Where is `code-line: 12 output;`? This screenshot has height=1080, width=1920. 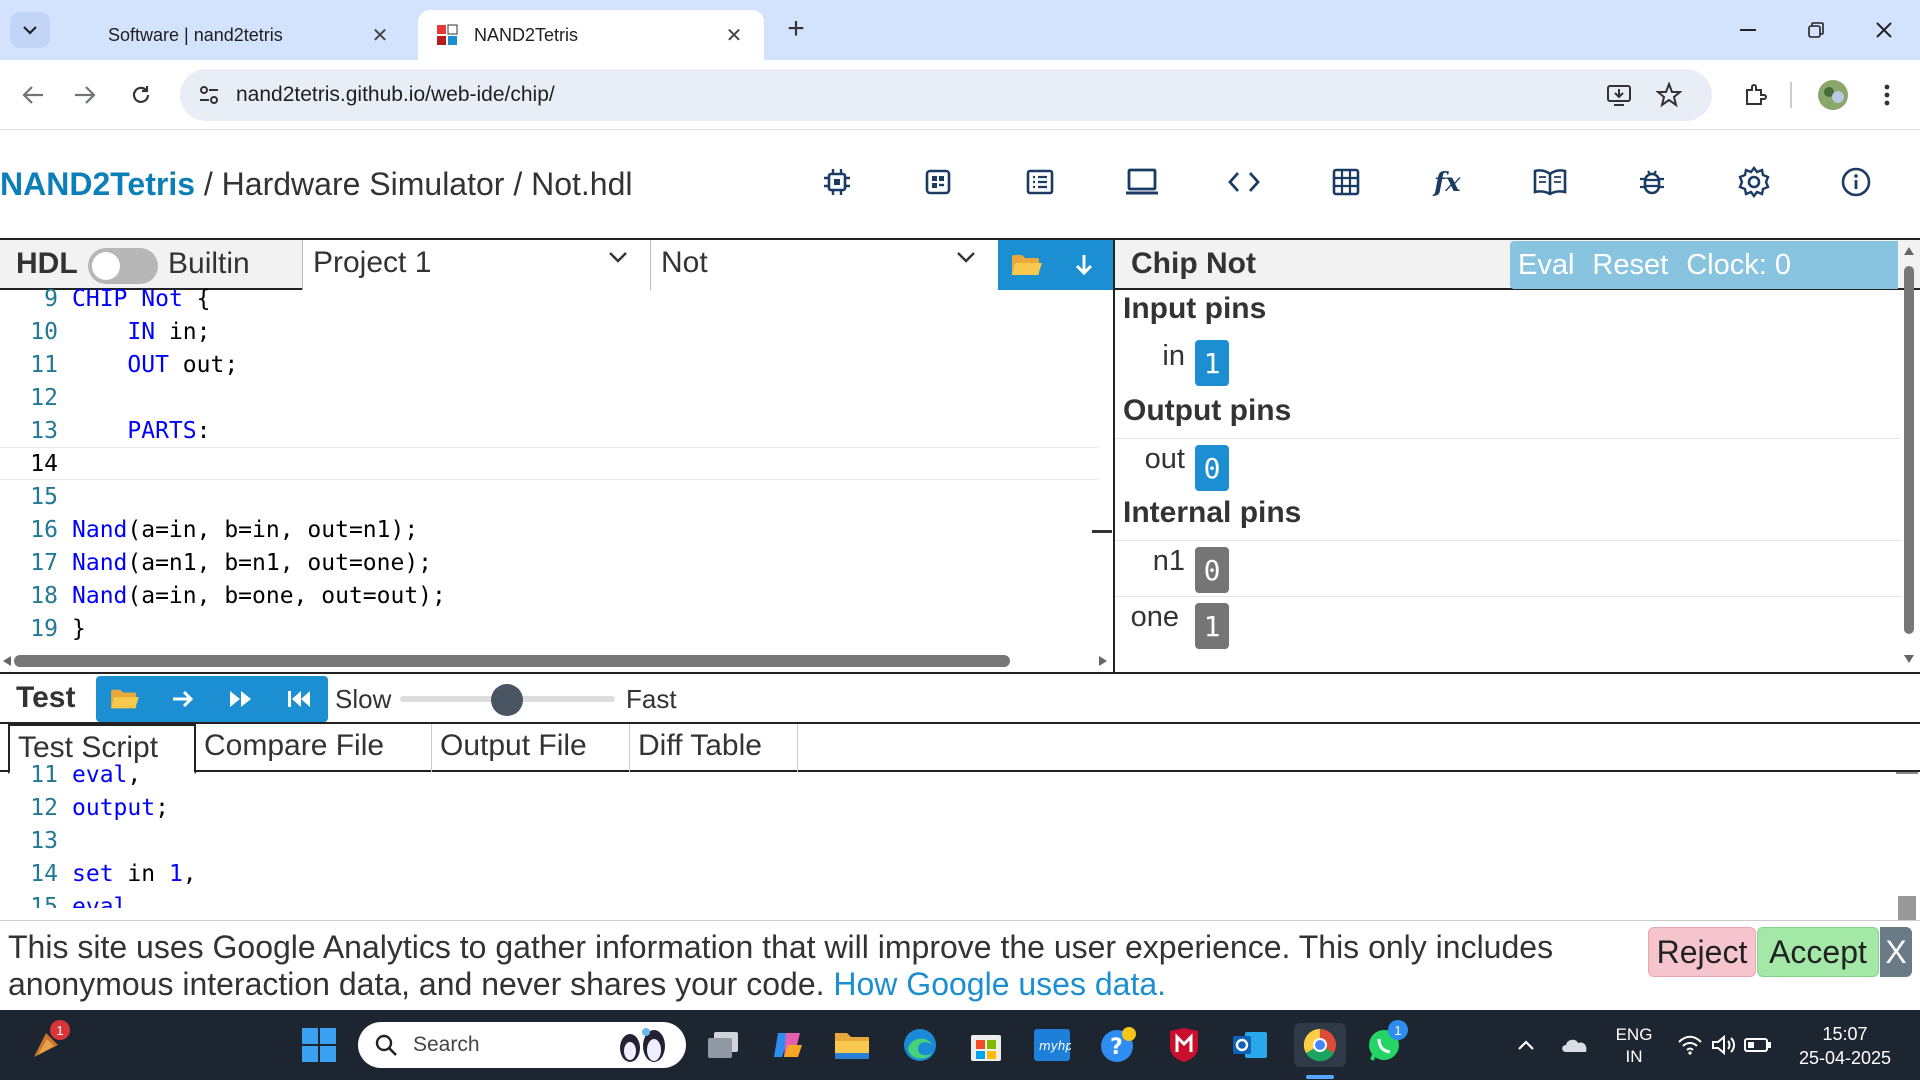
code-line: 12 output; is located at coordinates (949, 807).